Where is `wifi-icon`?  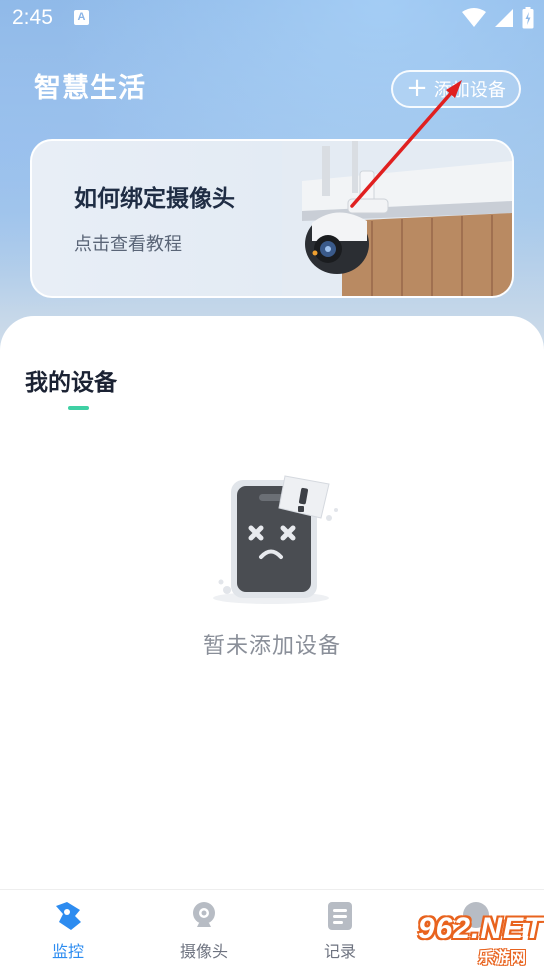 wifi-icon is located at coordinates (474, 17).